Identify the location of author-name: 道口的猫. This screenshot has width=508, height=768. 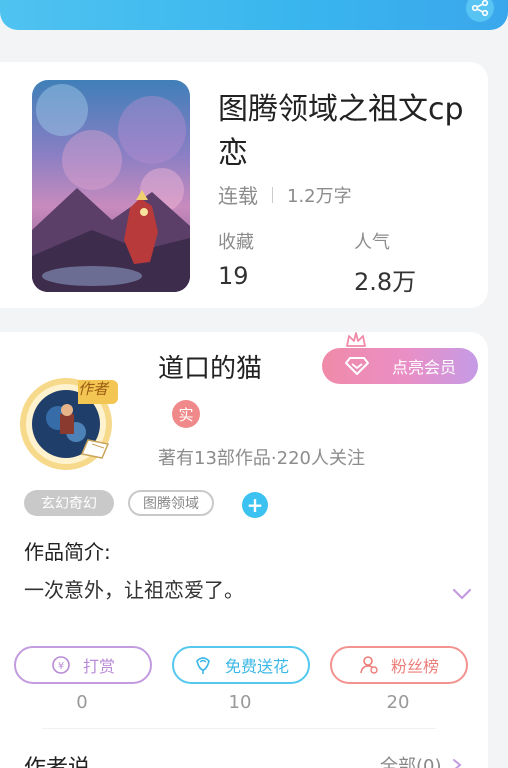
(210, 366).